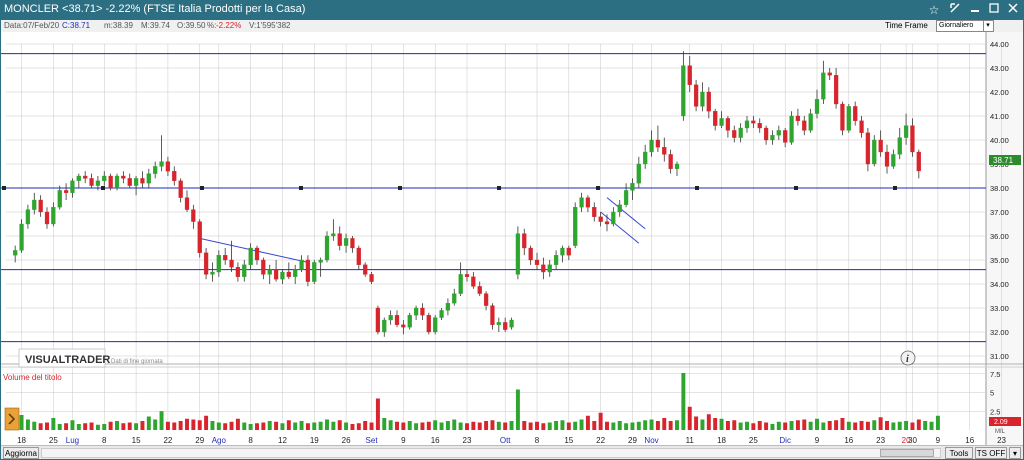  I want to click on time-tick-label: 22, so click(600, 440).